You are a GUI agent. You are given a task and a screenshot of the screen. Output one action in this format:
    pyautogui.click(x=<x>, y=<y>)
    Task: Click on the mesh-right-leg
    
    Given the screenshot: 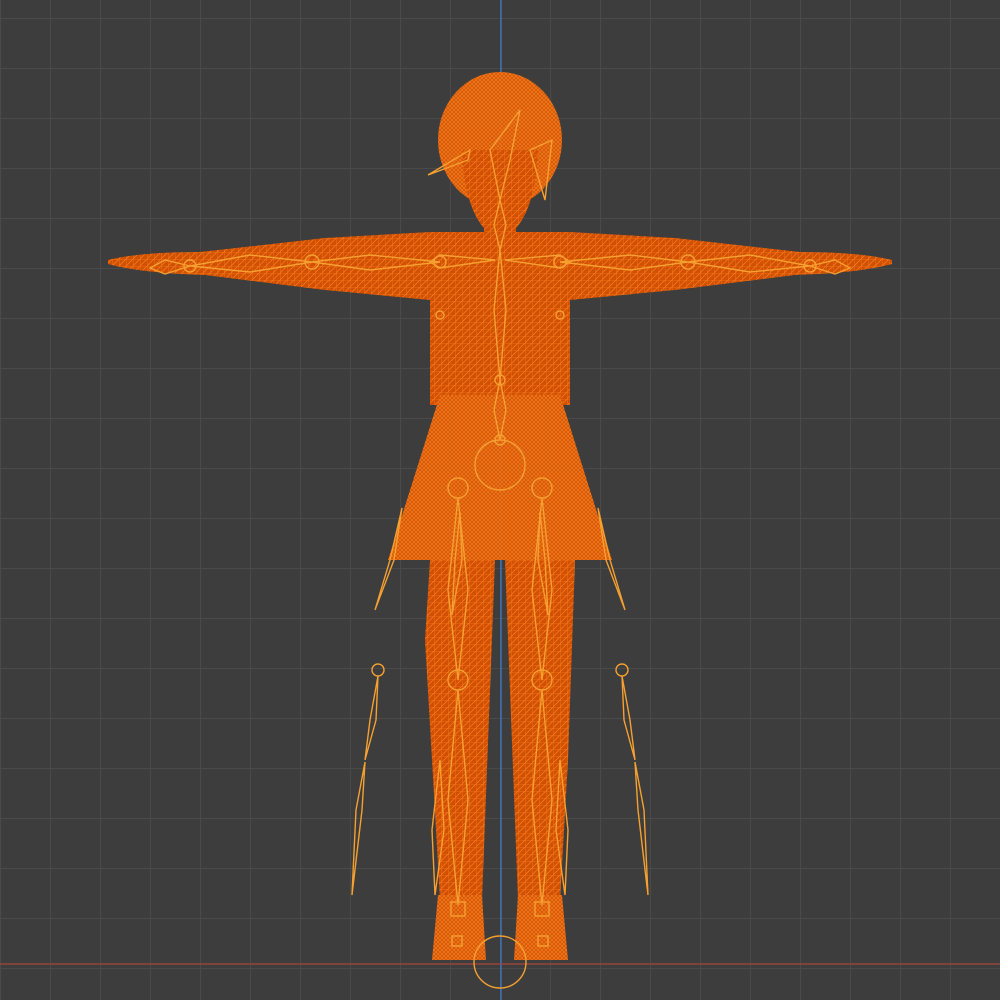 What is the action you would take?
    pyautogui.click(x=540, y=730)
    